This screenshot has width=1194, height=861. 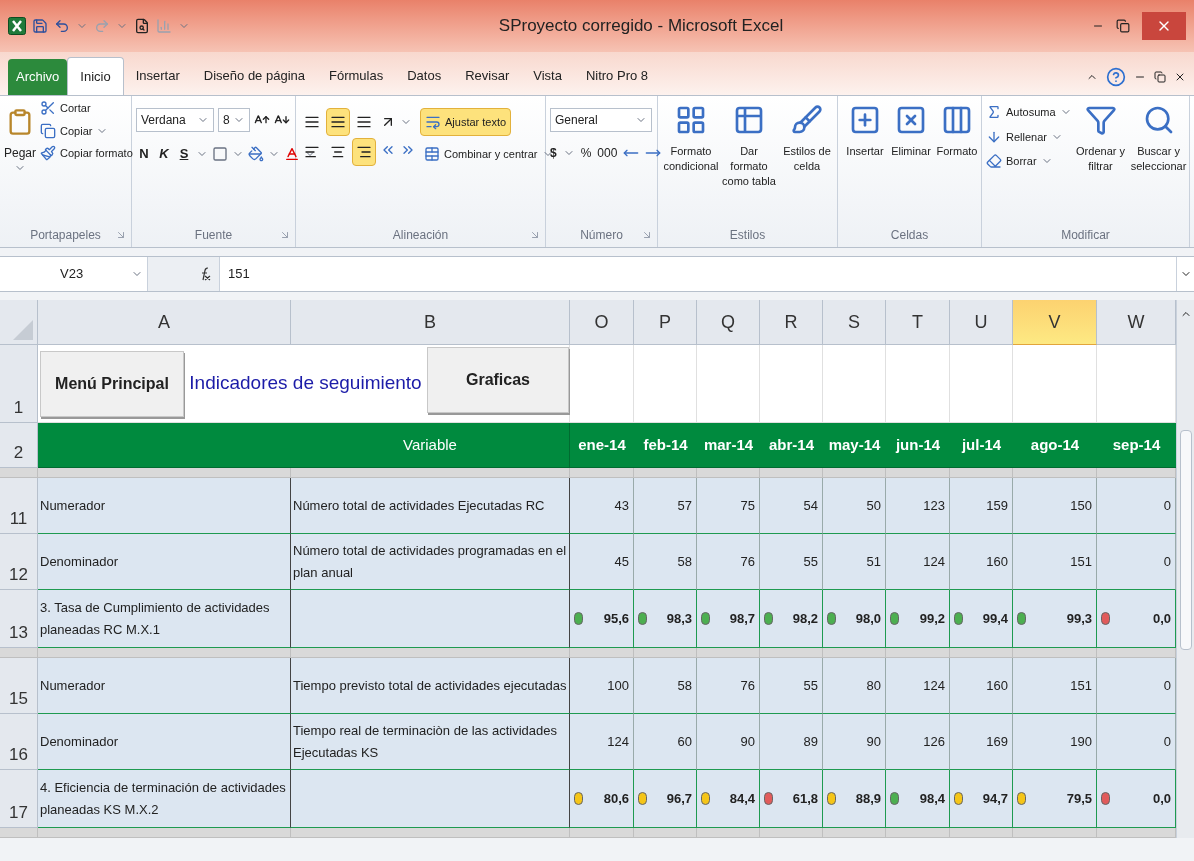 I want to click on paintbrush-icon, so click(x=48, y=153).